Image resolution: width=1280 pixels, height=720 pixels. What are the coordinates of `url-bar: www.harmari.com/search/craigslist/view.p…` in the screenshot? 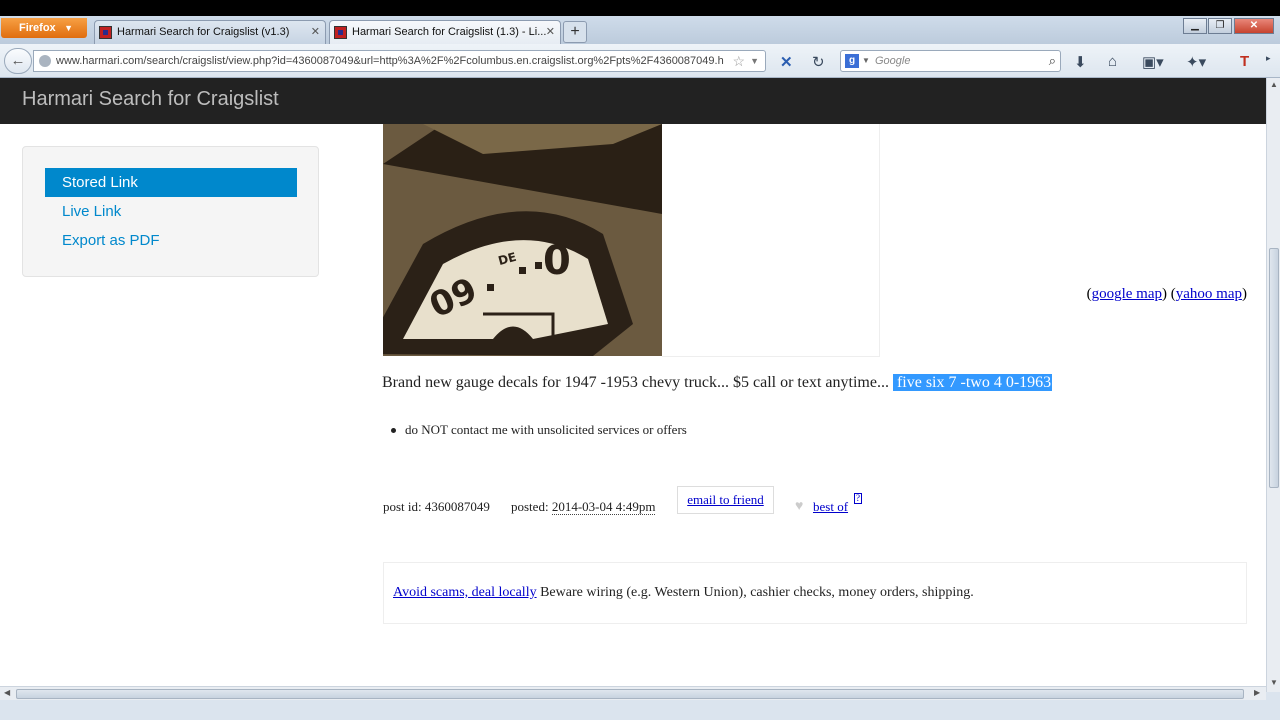 It's located at (399, 61).